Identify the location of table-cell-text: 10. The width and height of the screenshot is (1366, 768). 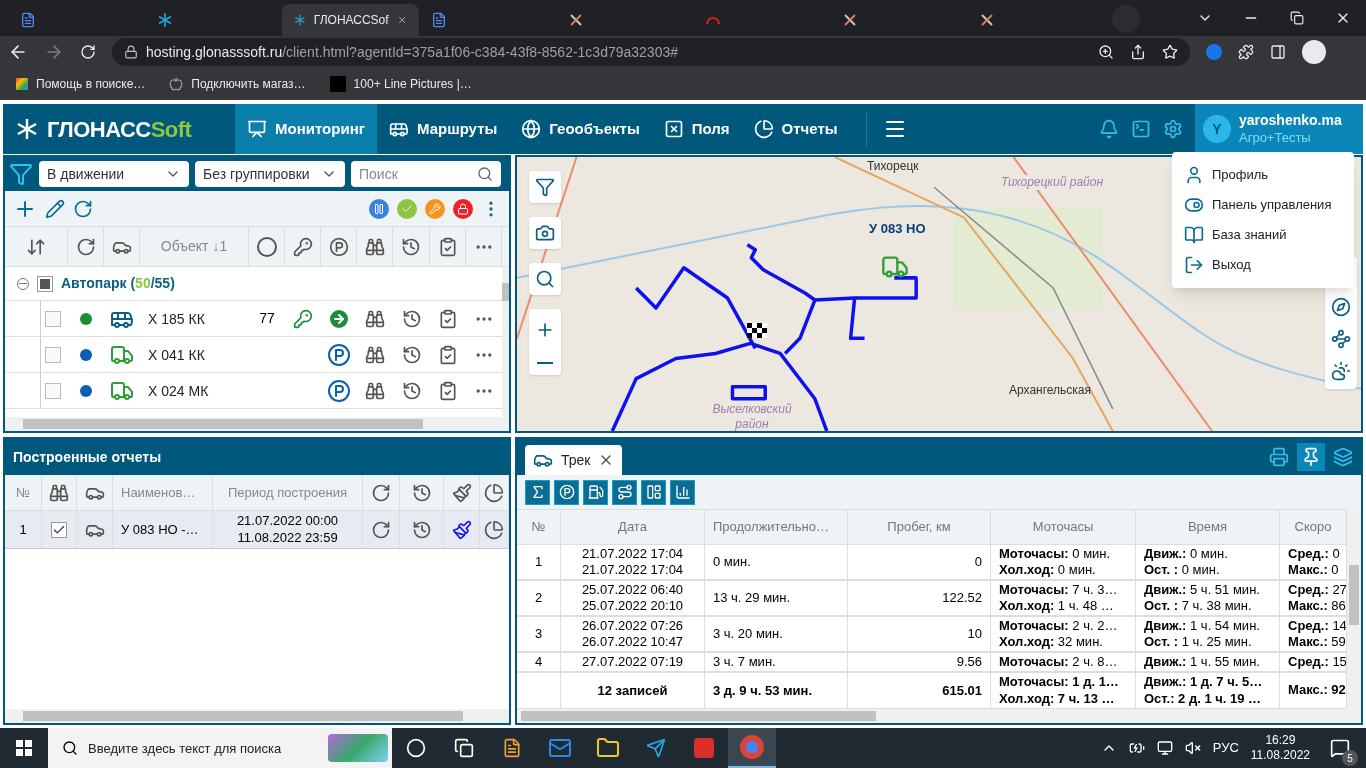
(974, 634).